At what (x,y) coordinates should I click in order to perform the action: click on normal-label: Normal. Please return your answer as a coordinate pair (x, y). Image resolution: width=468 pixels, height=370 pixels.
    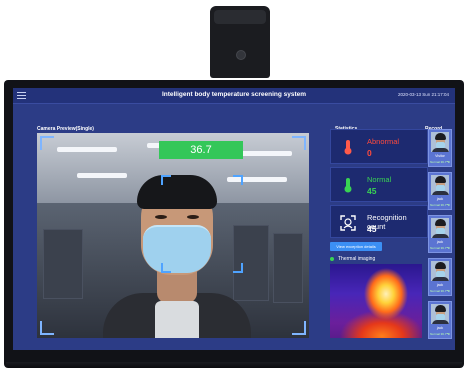
    Looking at the image, I should click on (379, 179).